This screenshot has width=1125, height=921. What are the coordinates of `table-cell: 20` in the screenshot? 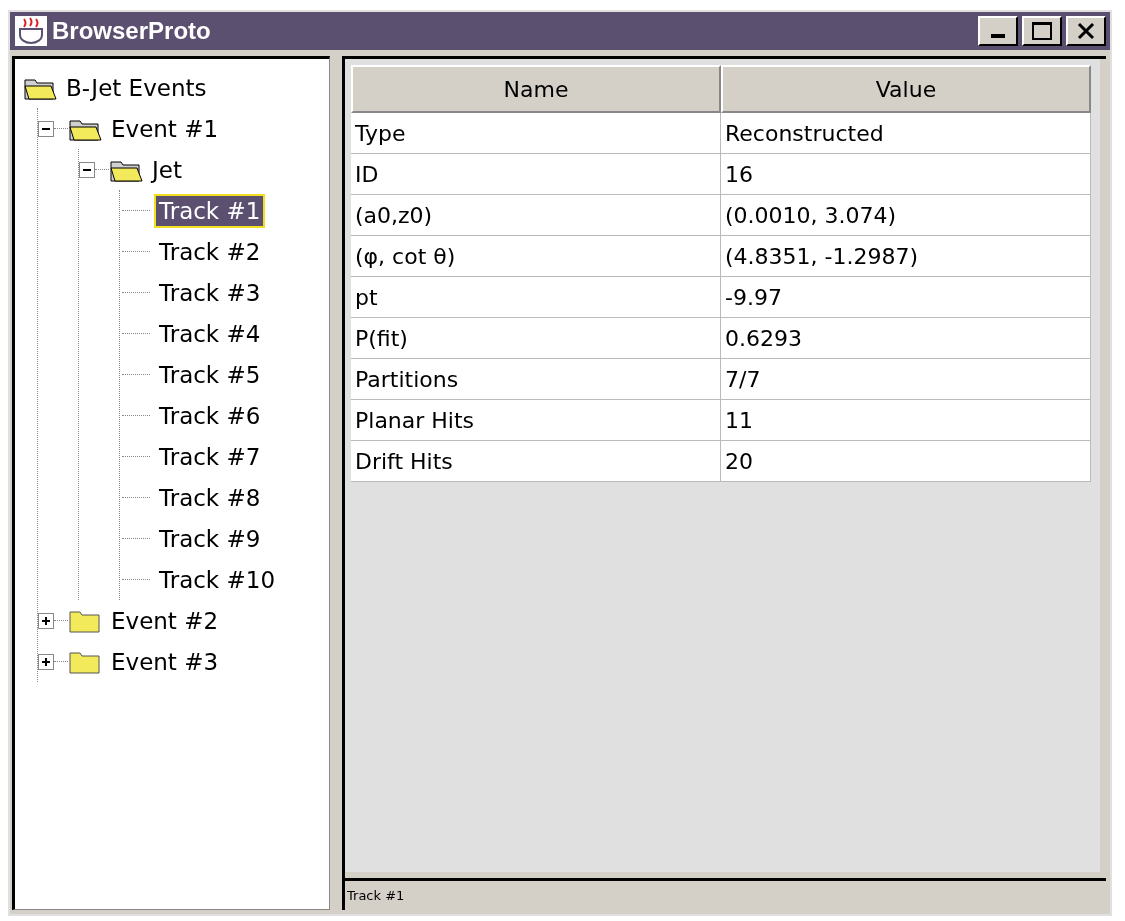 It's located at (906, 461).